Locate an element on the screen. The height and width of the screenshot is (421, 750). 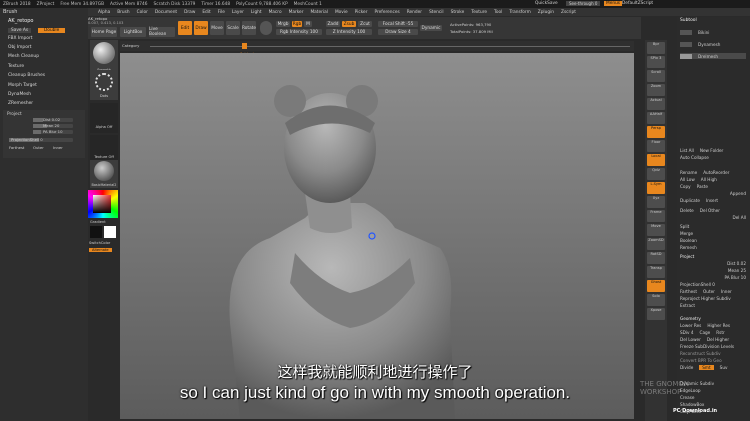
menu-stencil: Stencil is located at coordinates (436, 12).